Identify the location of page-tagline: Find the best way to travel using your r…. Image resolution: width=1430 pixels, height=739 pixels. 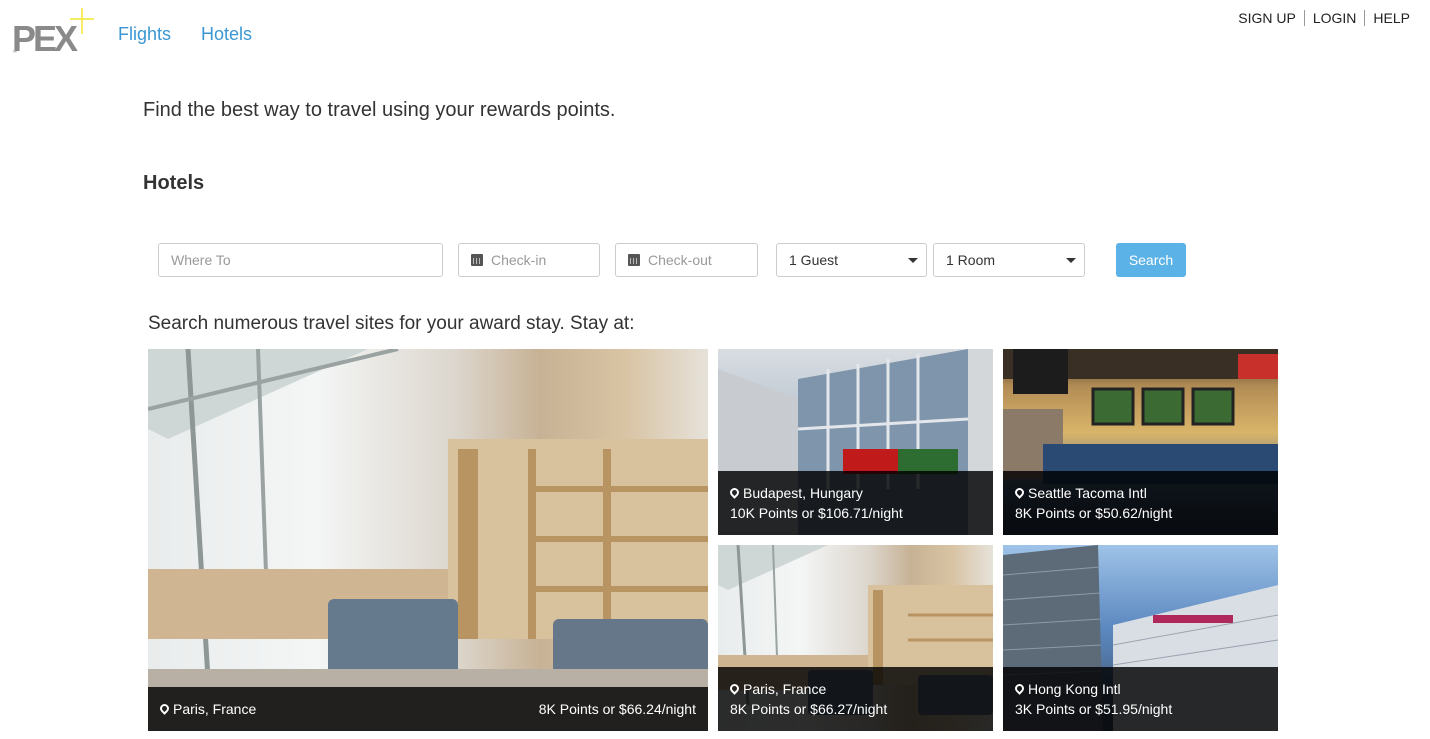
(379, 110).